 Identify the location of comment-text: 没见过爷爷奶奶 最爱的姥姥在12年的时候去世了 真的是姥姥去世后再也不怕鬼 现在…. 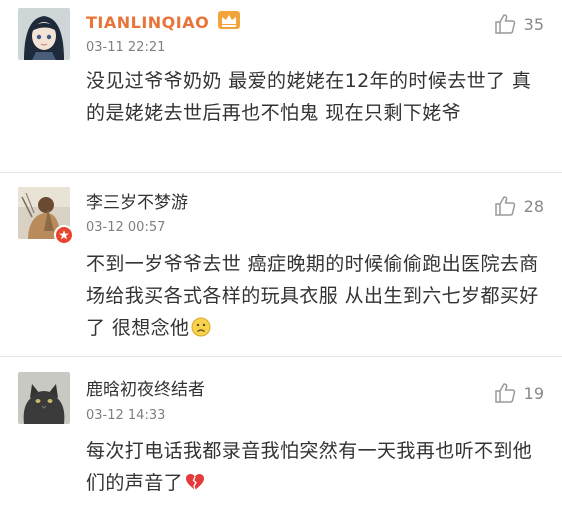
(309, 97).